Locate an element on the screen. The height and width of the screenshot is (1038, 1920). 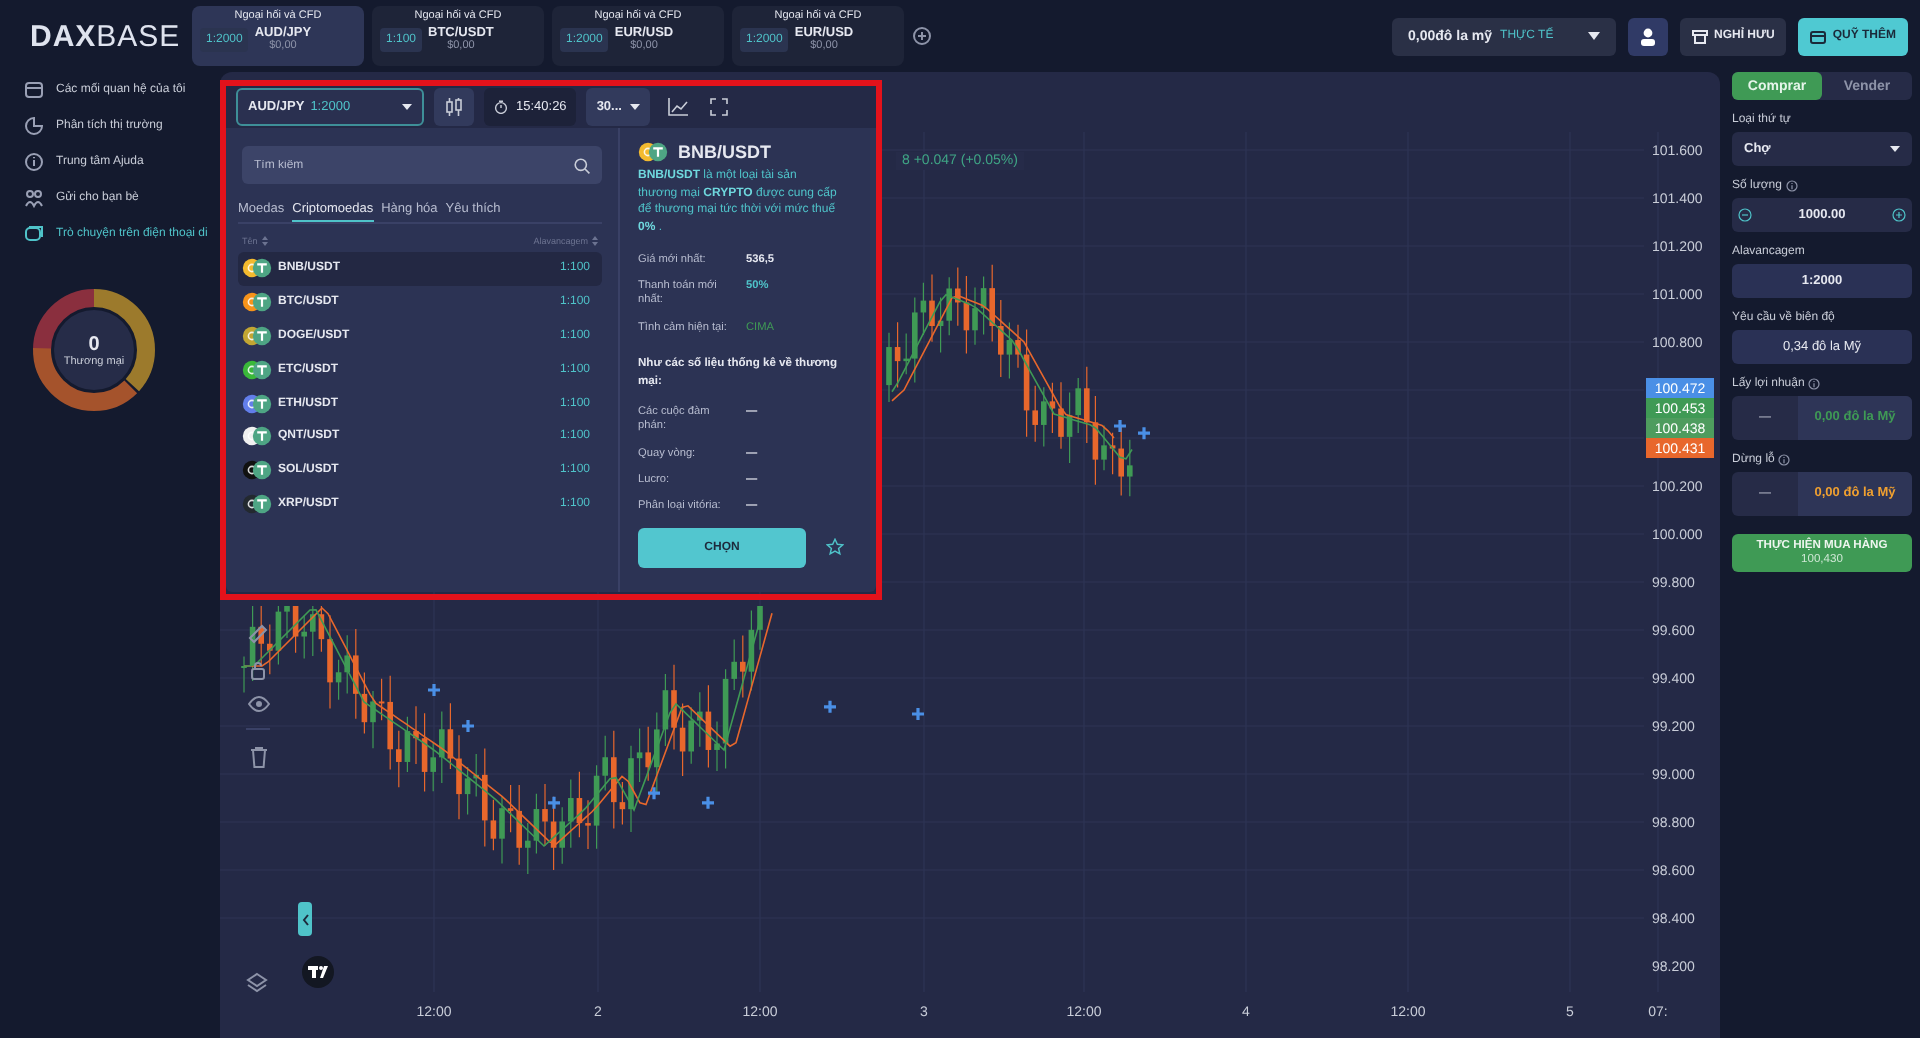
gauge-ring-drawing is located at coordinates (94, 350).